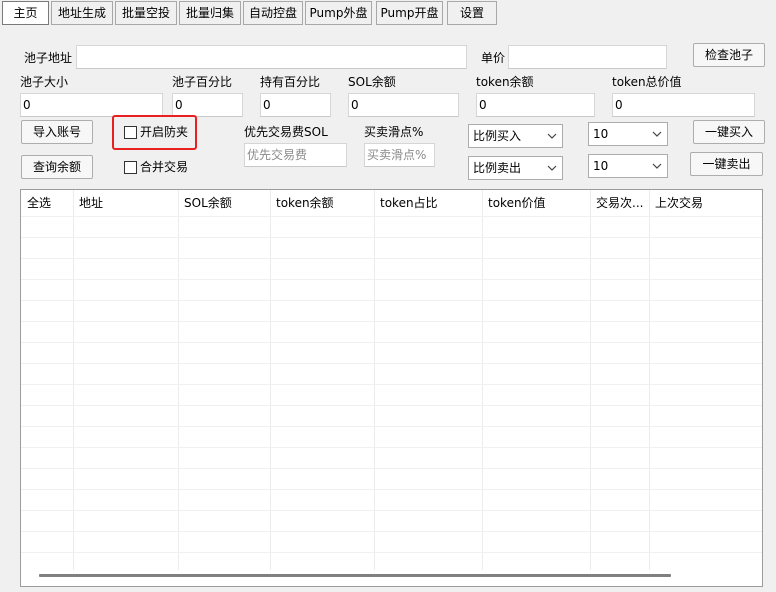  Describe the element at coordinates (130, 167) in the screenshot. I see `merge-trade-checkbox` at that location.